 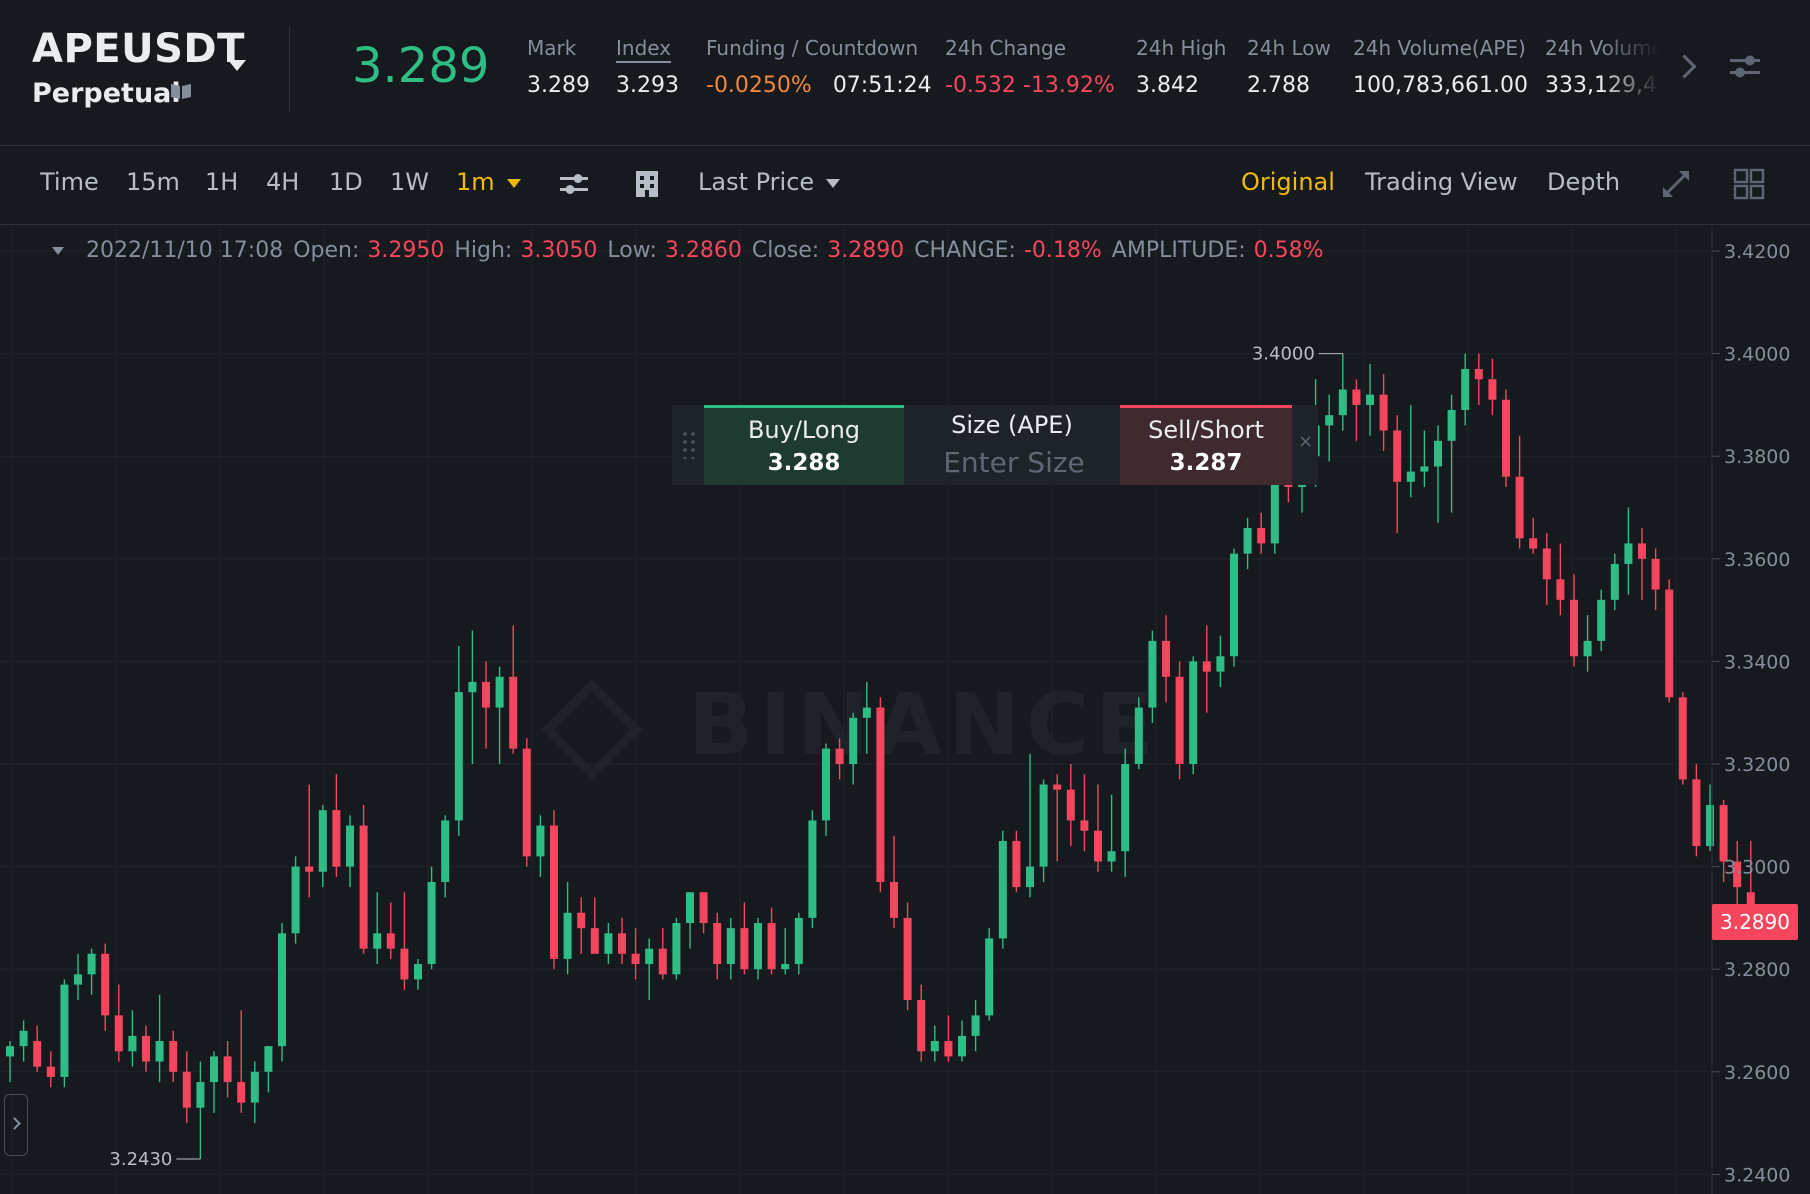 What do you see at coordinates (812, 48) in the screenshot?
I see `stat-label: Funding / Countdown` at bounding box center [812, 48].